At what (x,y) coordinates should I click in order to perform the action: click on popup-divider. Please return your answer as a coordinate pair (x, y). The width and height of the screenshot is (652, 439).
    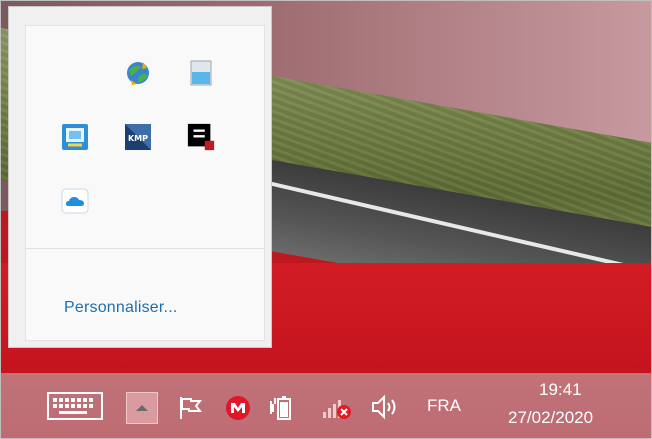
    Looking at the image, I should click on (145, 248).